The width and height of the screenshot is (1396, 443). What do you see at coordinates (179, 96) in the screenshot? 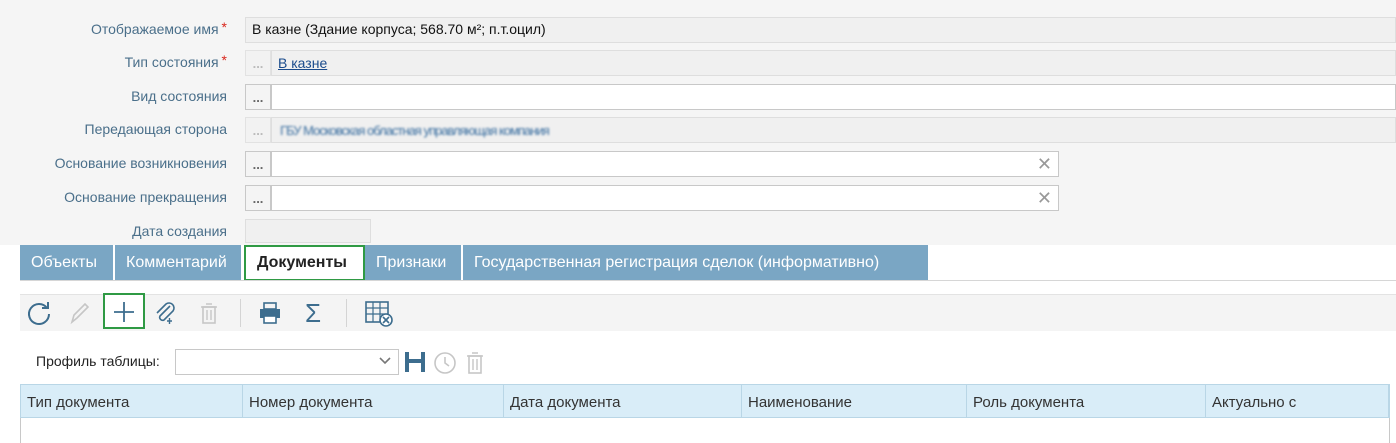
I see `state-kind-label: Вид состояния` at bounding box center [179, 96].